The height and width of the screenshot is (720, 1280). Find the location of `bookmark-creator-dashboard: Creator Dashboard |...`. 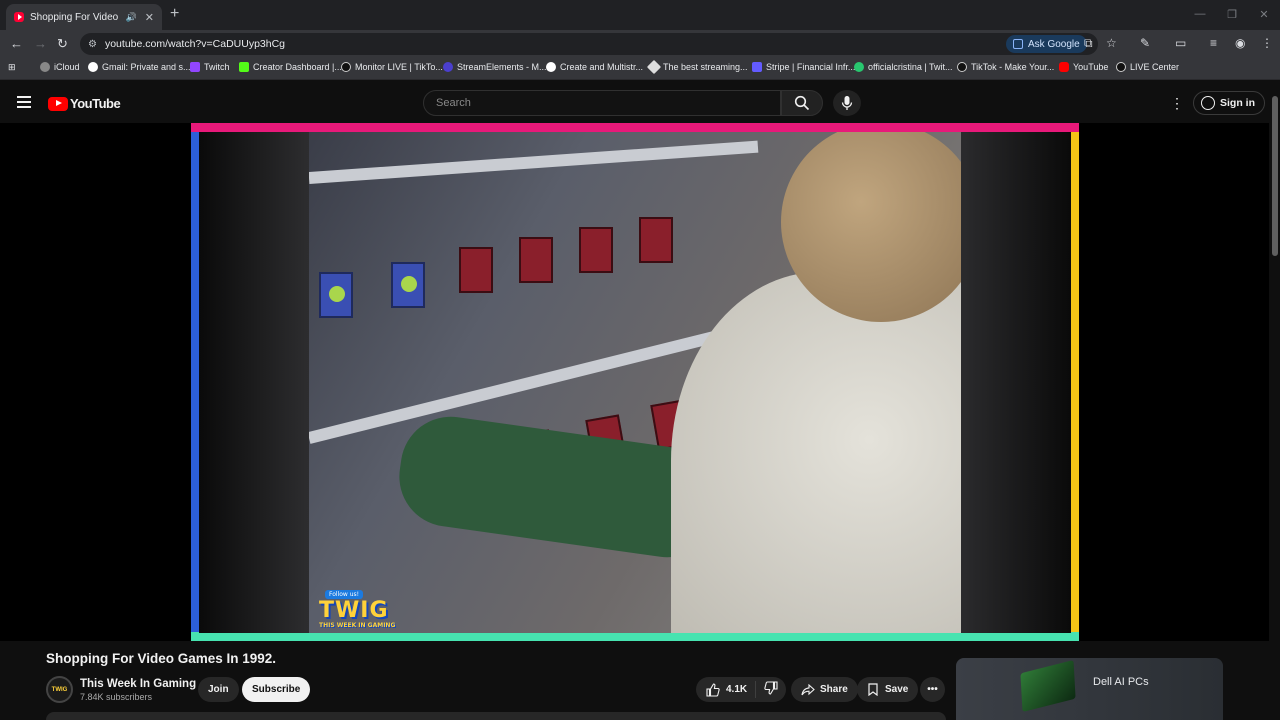

bookmark-creator-dashboard: Creator Dashboard |... is located at coordinates (290, 67).